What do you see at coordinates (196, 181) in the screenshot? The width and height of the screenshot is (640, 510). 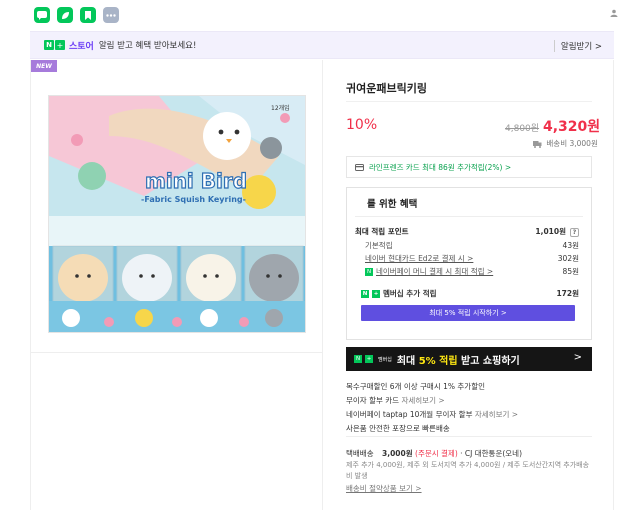 I see `brand-text: mini Bird` at bounding box center [196, 181].